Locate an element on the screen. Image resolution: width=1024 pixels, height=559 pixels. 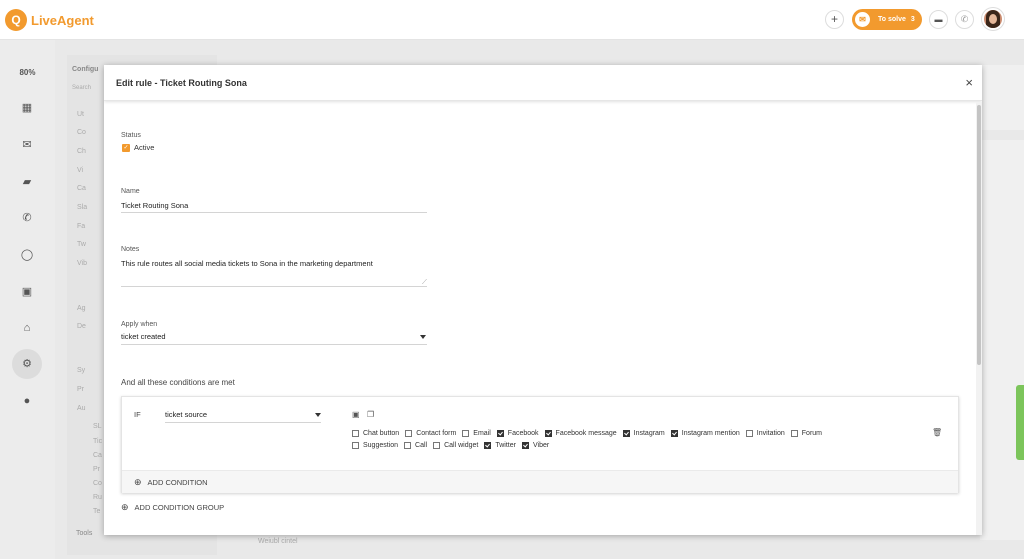
active-checkbox: ✓ Active is located at coordinates (138, 147).